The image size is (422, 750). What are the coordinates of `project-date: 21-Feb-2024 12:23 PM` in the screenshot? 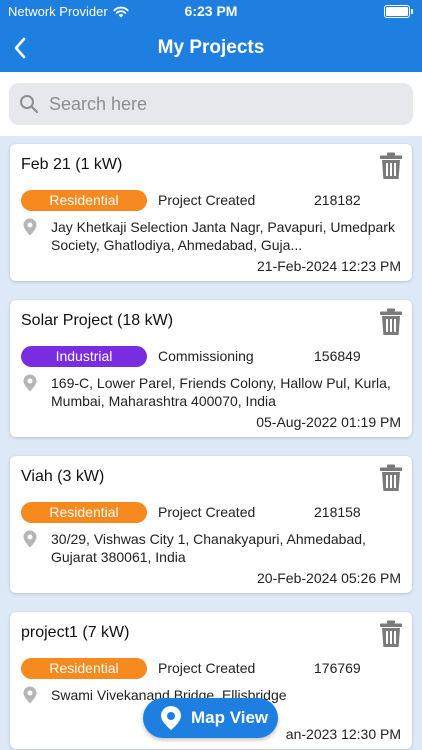 It's located at (329, 266).